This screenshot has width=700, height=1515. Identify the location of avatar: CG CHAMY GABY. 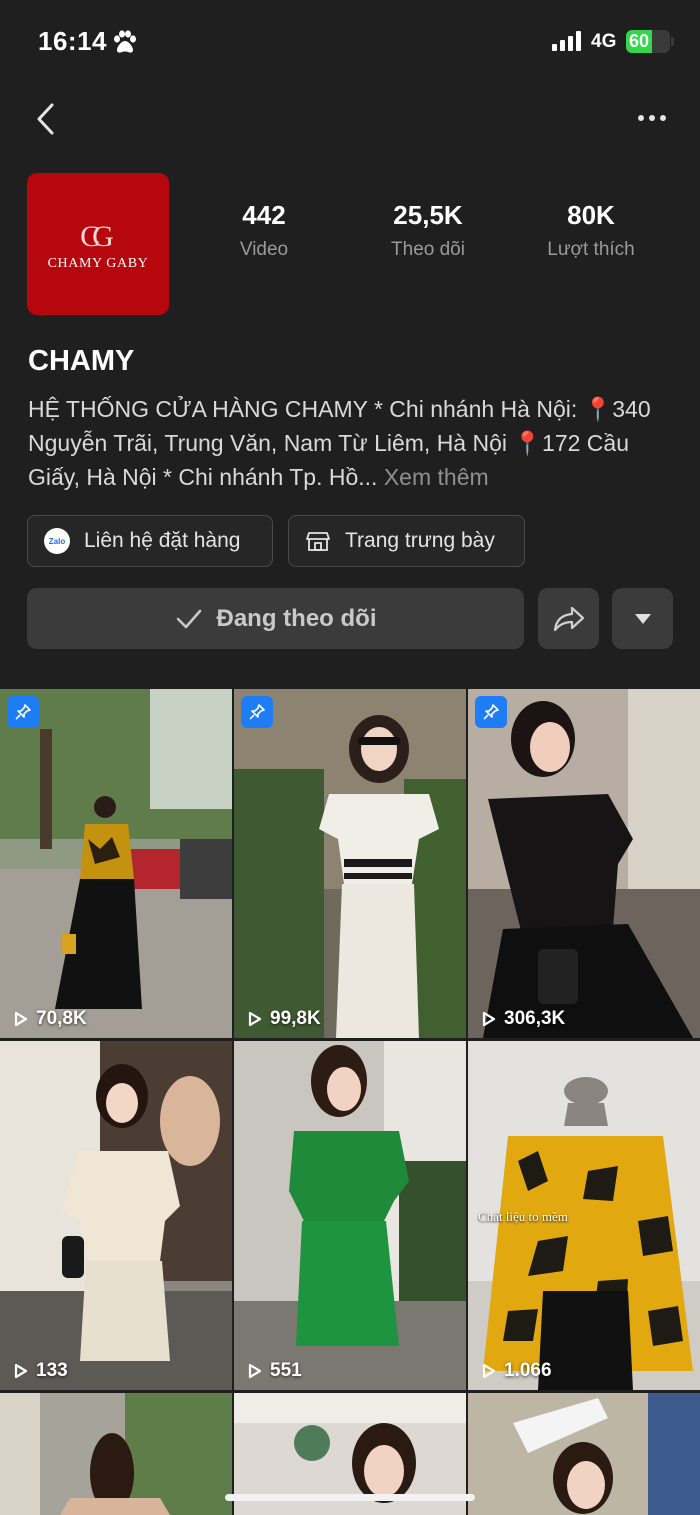
(98, 244).